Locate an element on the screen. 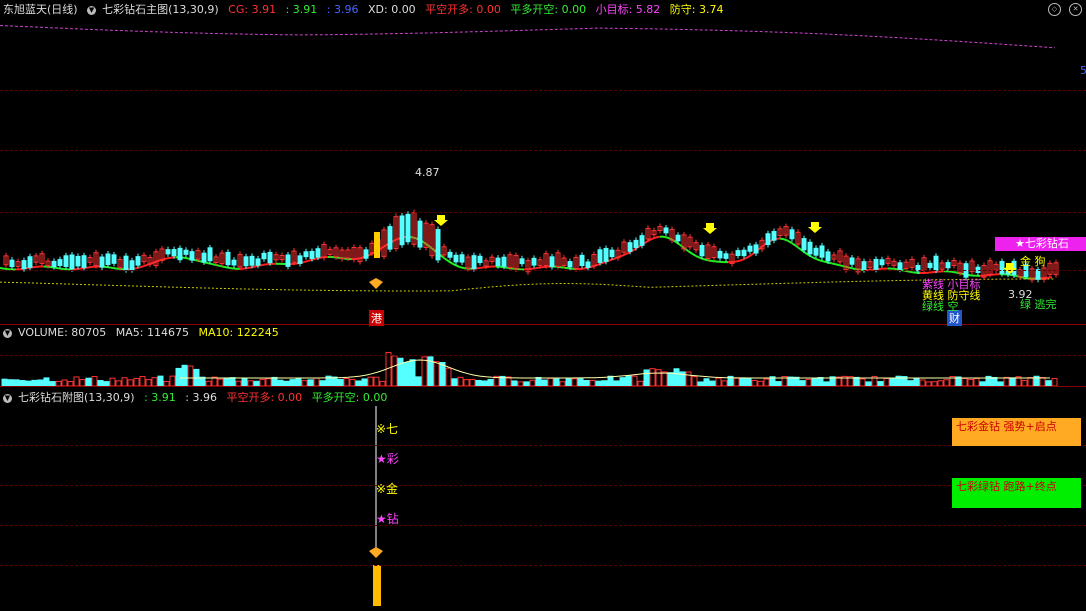  gang-badge: 港 is located at coordinates (376, 318).